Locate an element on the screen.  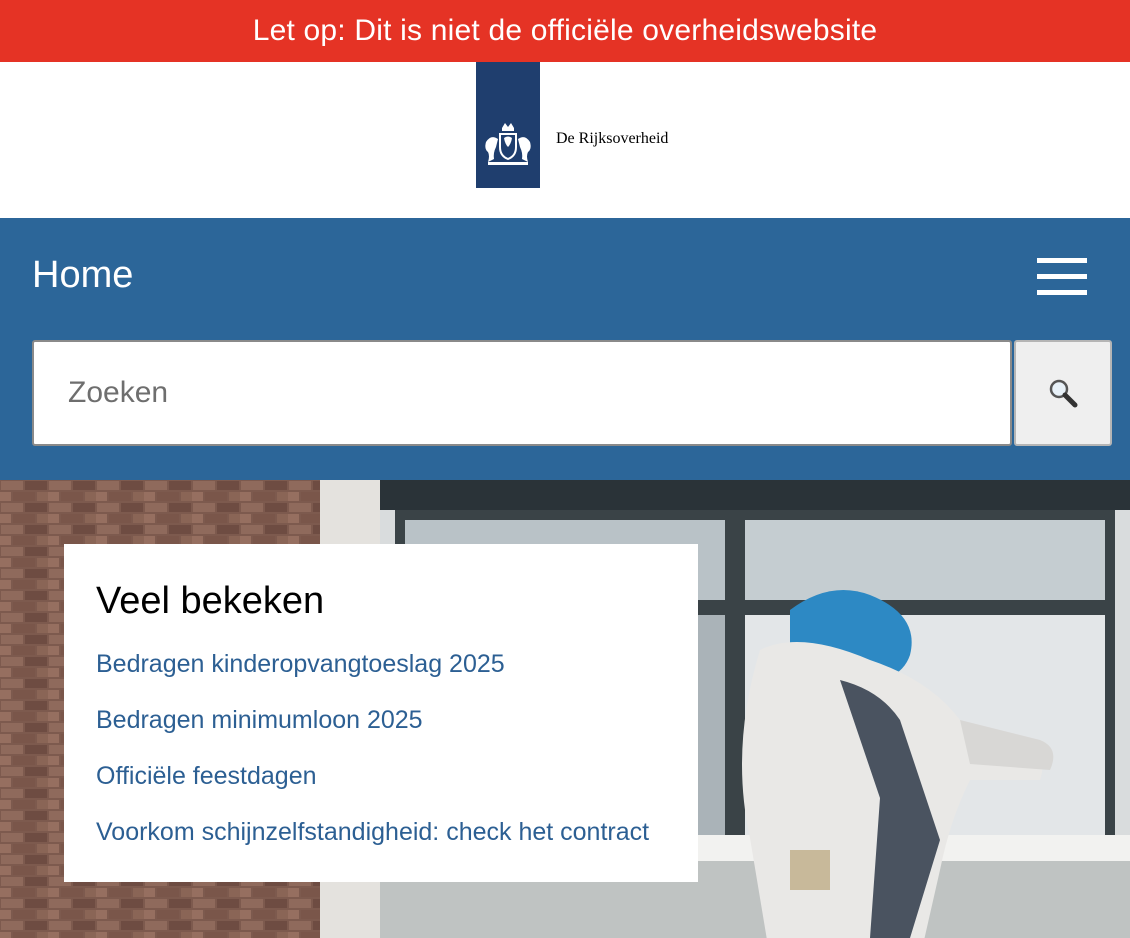
page-title: Home is located at coordinates (82, 275).